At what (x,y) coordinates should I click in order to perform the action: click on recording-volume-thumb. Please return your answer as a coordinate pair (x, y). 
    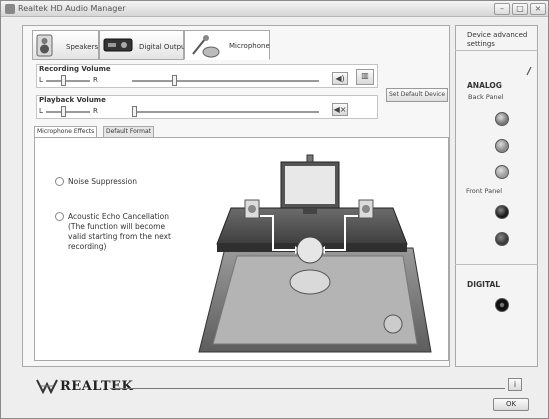
    Looking at the image, I should click on (174, 80).